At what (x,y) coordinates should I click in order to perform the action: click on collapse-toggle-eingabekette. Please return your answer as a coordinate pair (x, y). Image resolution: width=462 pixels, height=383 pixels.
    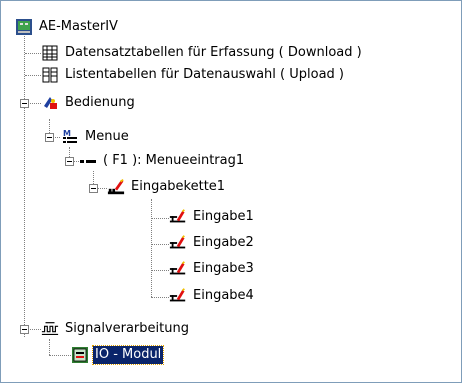
    Looking at the image, I should click on (93, 188).